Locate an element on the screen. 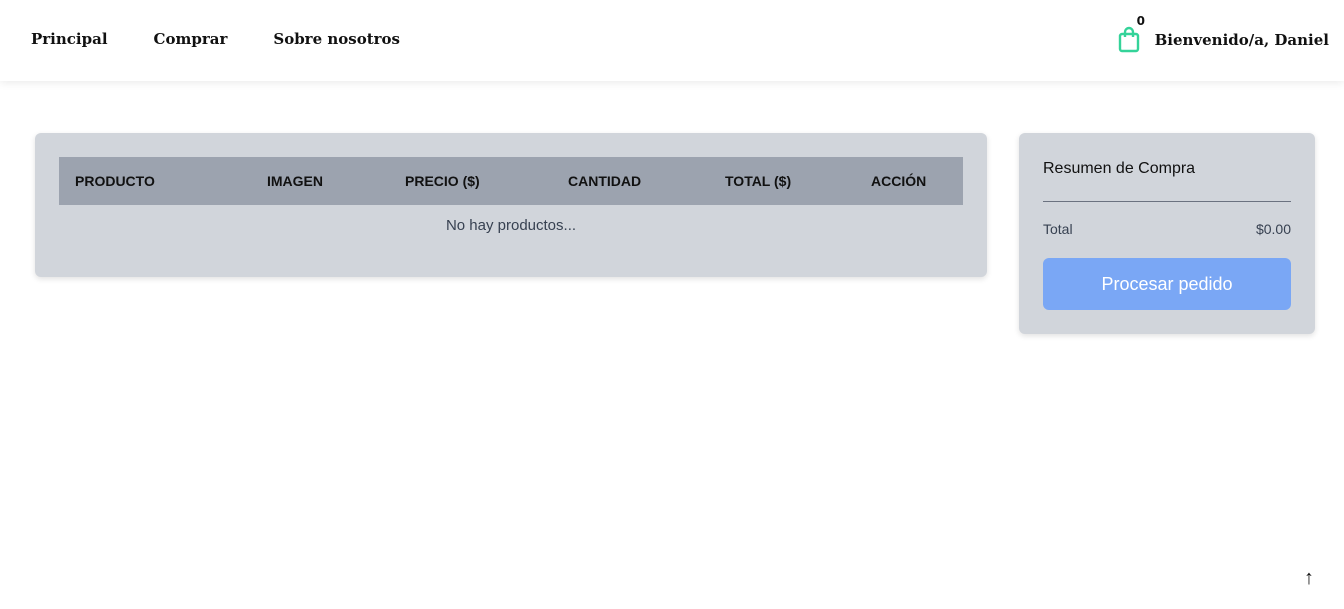  cart-count-badge: 0 is located at coordinates (1140, 21).